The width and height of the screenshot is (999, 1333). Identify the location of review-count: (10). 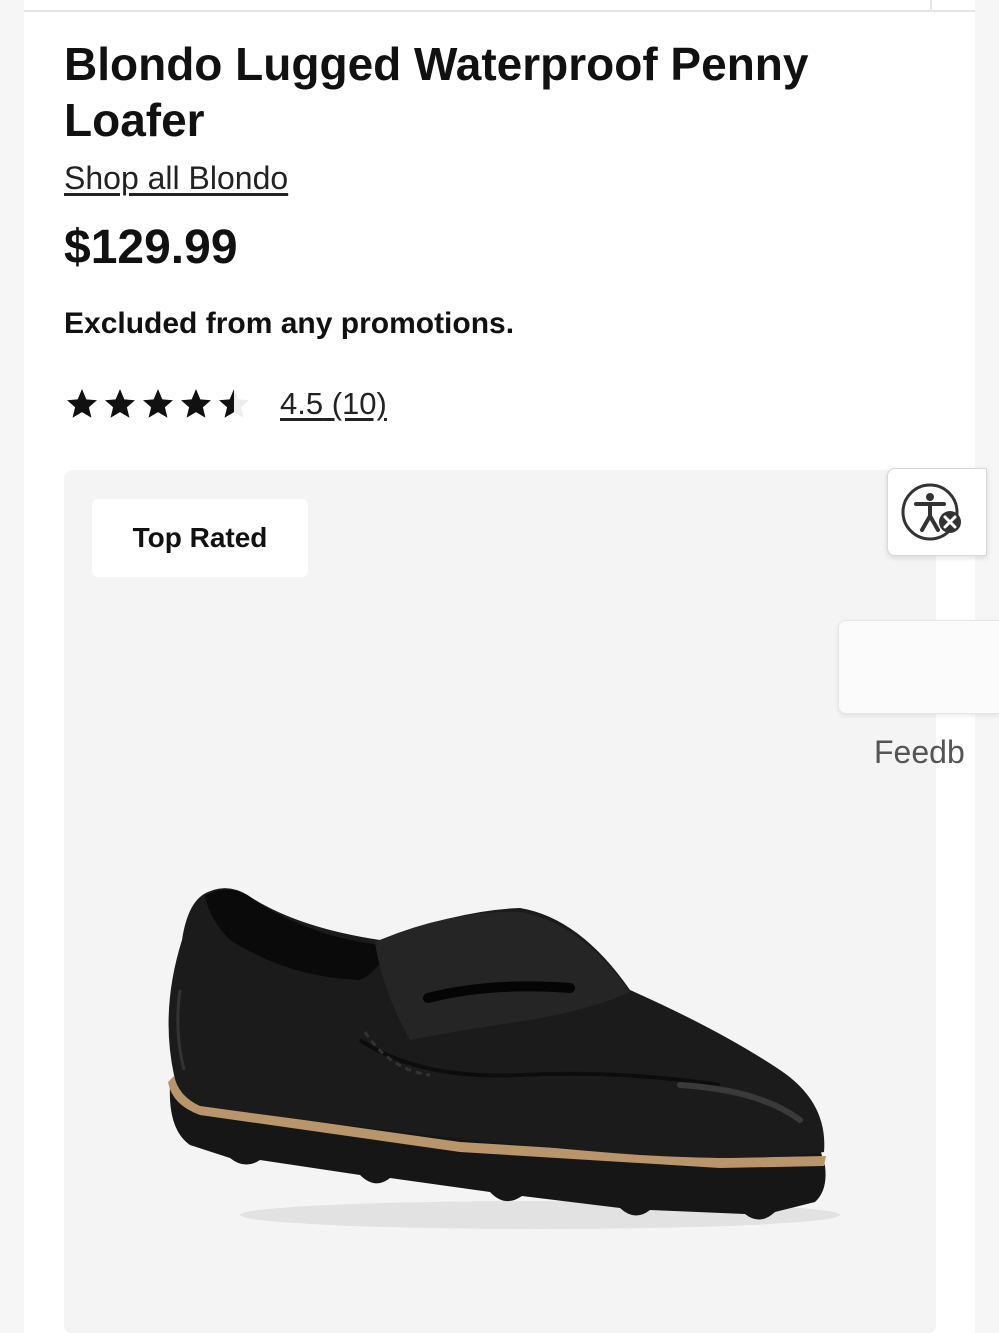
(359, 403).